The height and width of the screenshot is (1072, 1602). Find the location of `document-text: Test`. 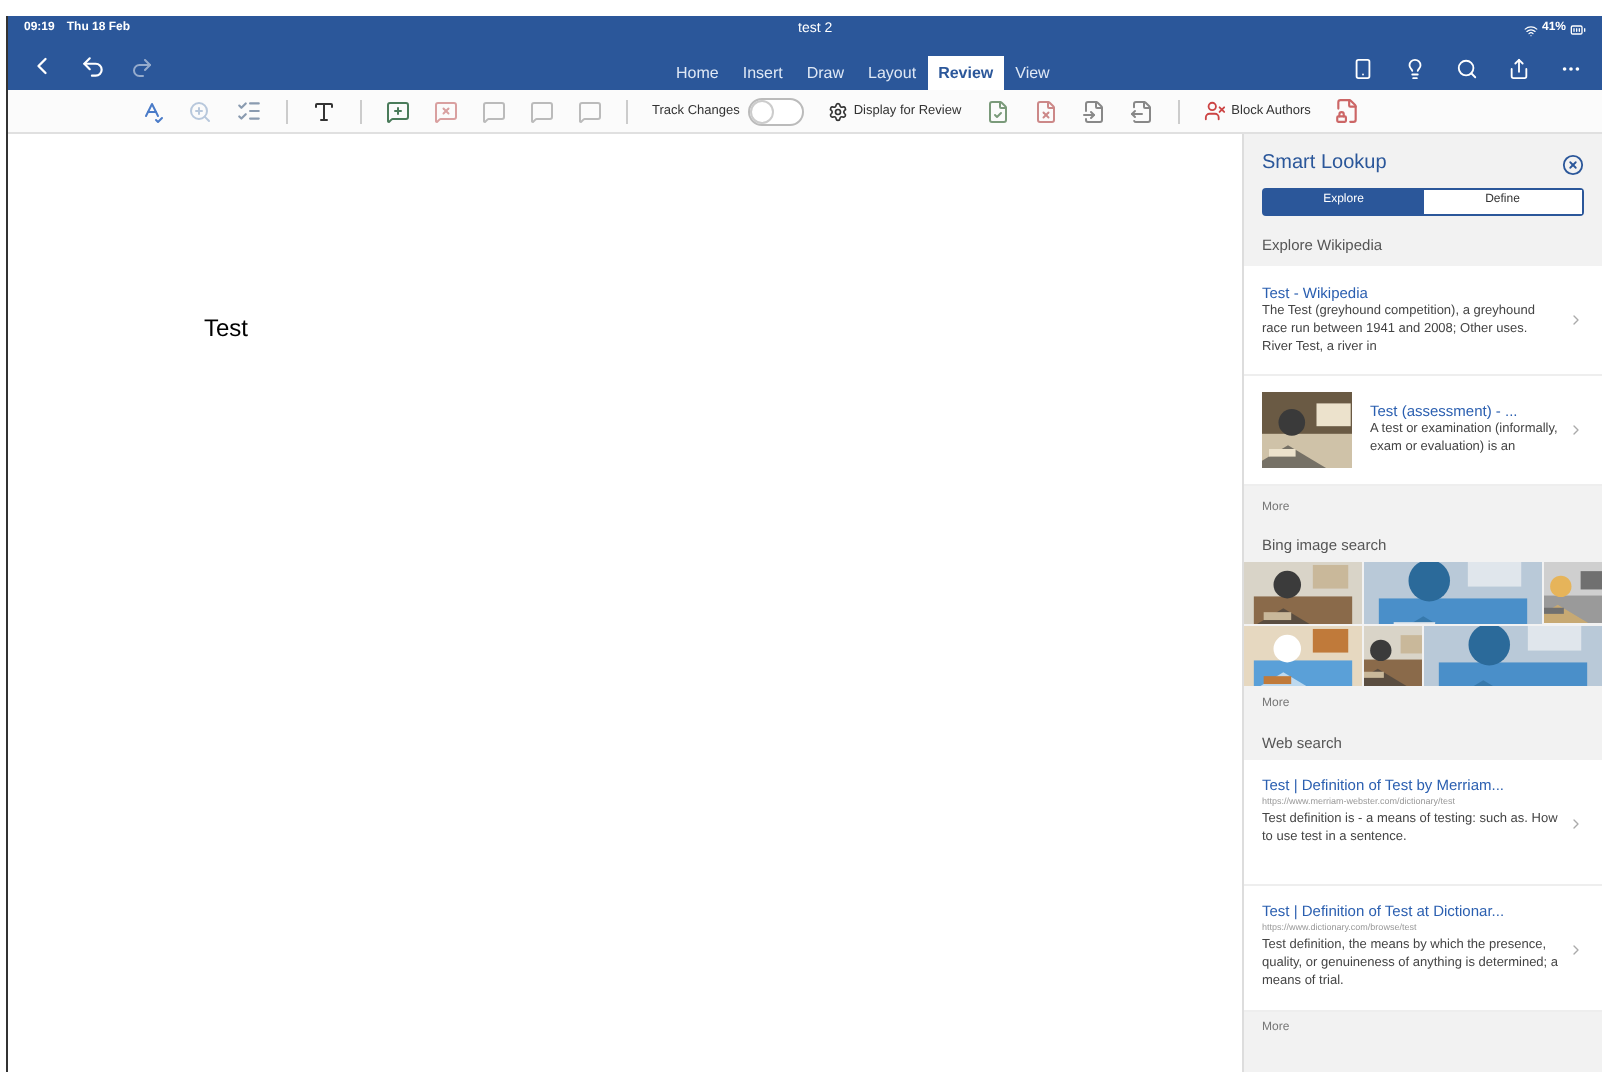

document-text: Test is located at coordinates (226, 328).